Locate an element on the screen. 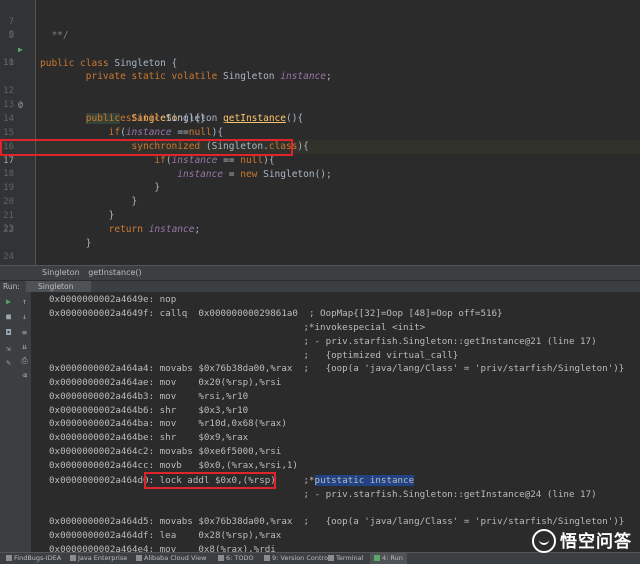  terminal-icon is located at coordinates (331, 558).